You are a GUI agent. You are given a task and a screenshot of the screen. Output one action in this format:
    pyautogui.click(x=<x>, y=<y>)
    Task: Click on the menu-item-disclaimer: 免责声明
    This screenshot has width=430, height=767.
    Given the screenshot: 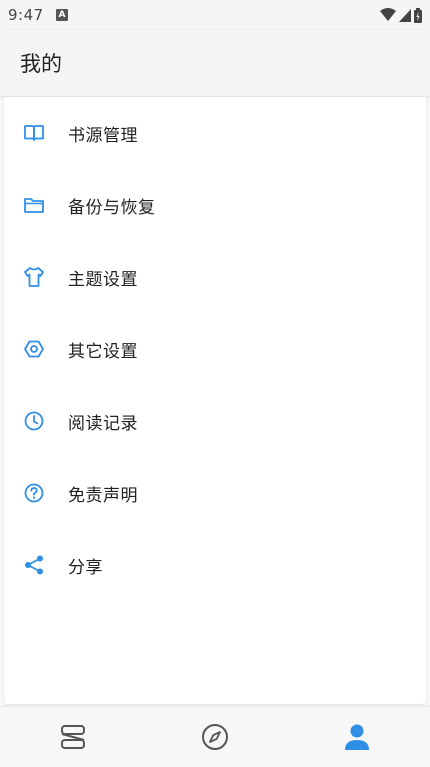 What is the action you would take?
    pyautogui.click(x=215, y=493)
    